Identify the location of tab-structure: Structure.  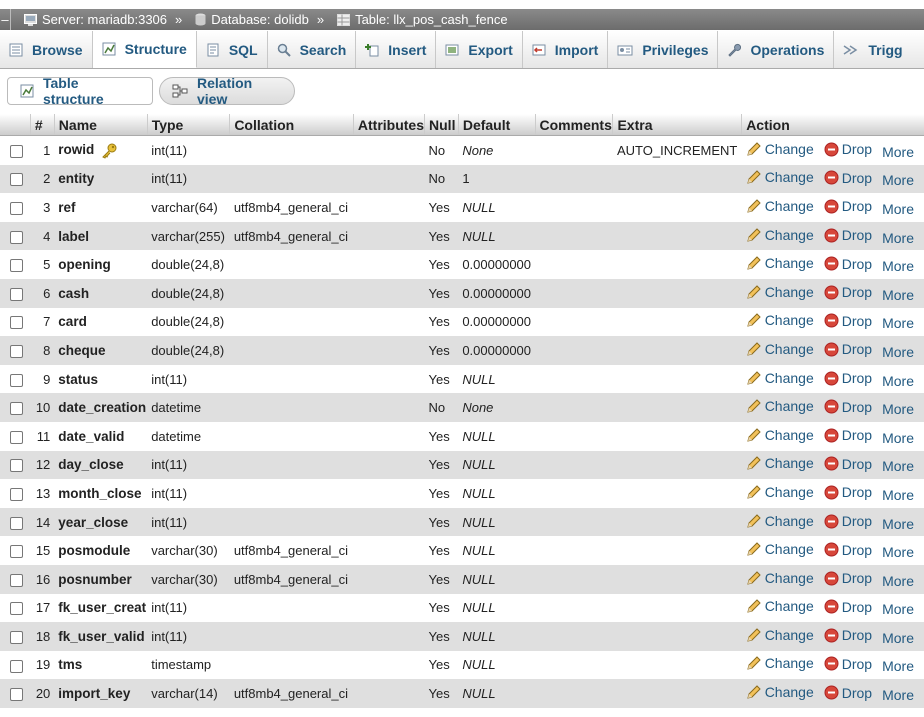
(144, 49).